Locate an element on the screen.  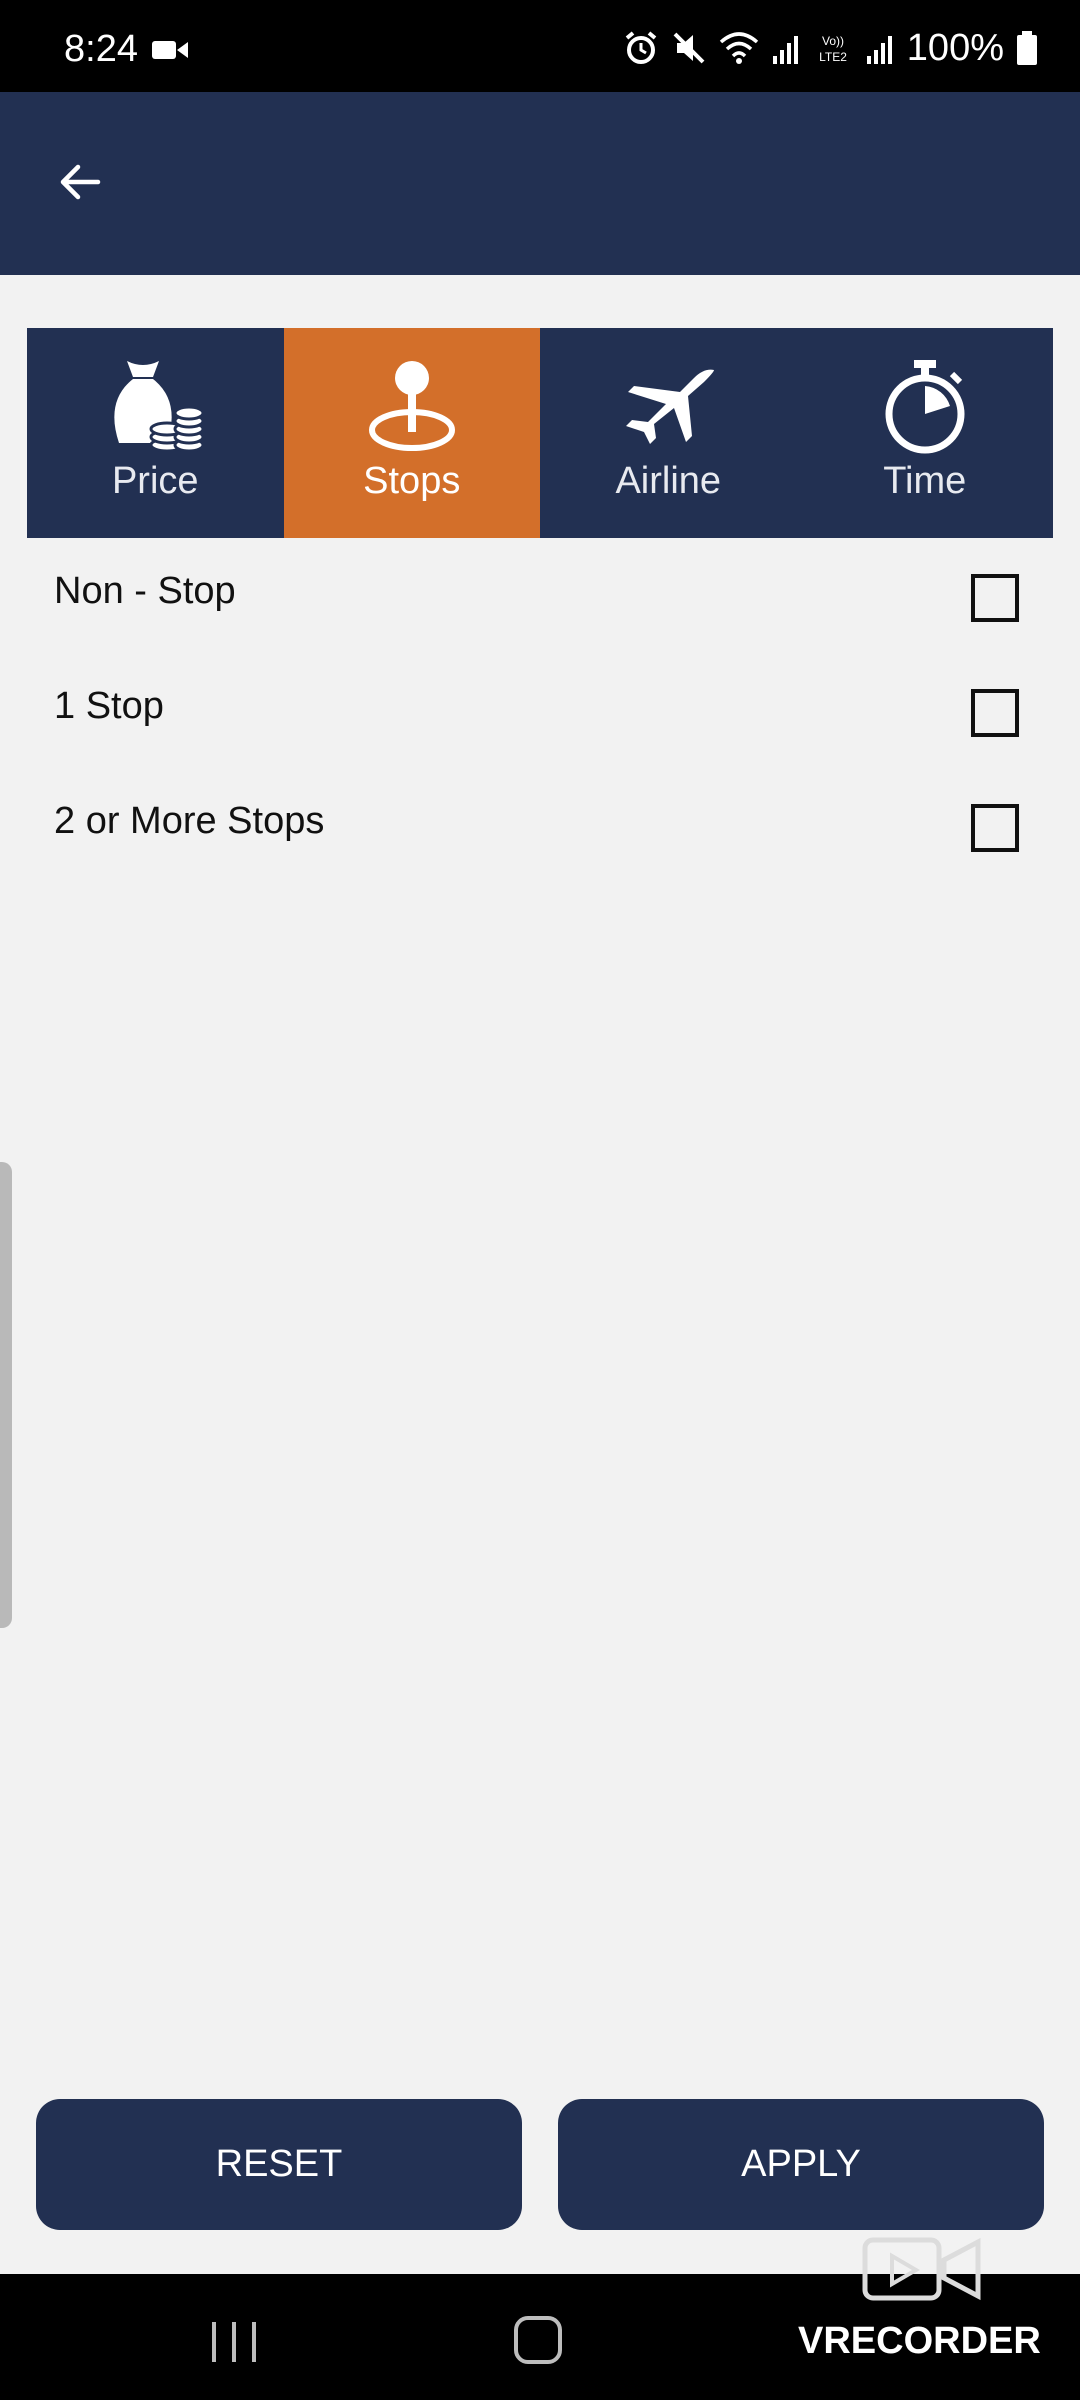
option-1-stop: 1 Stop is located at coordinates (540, 710).